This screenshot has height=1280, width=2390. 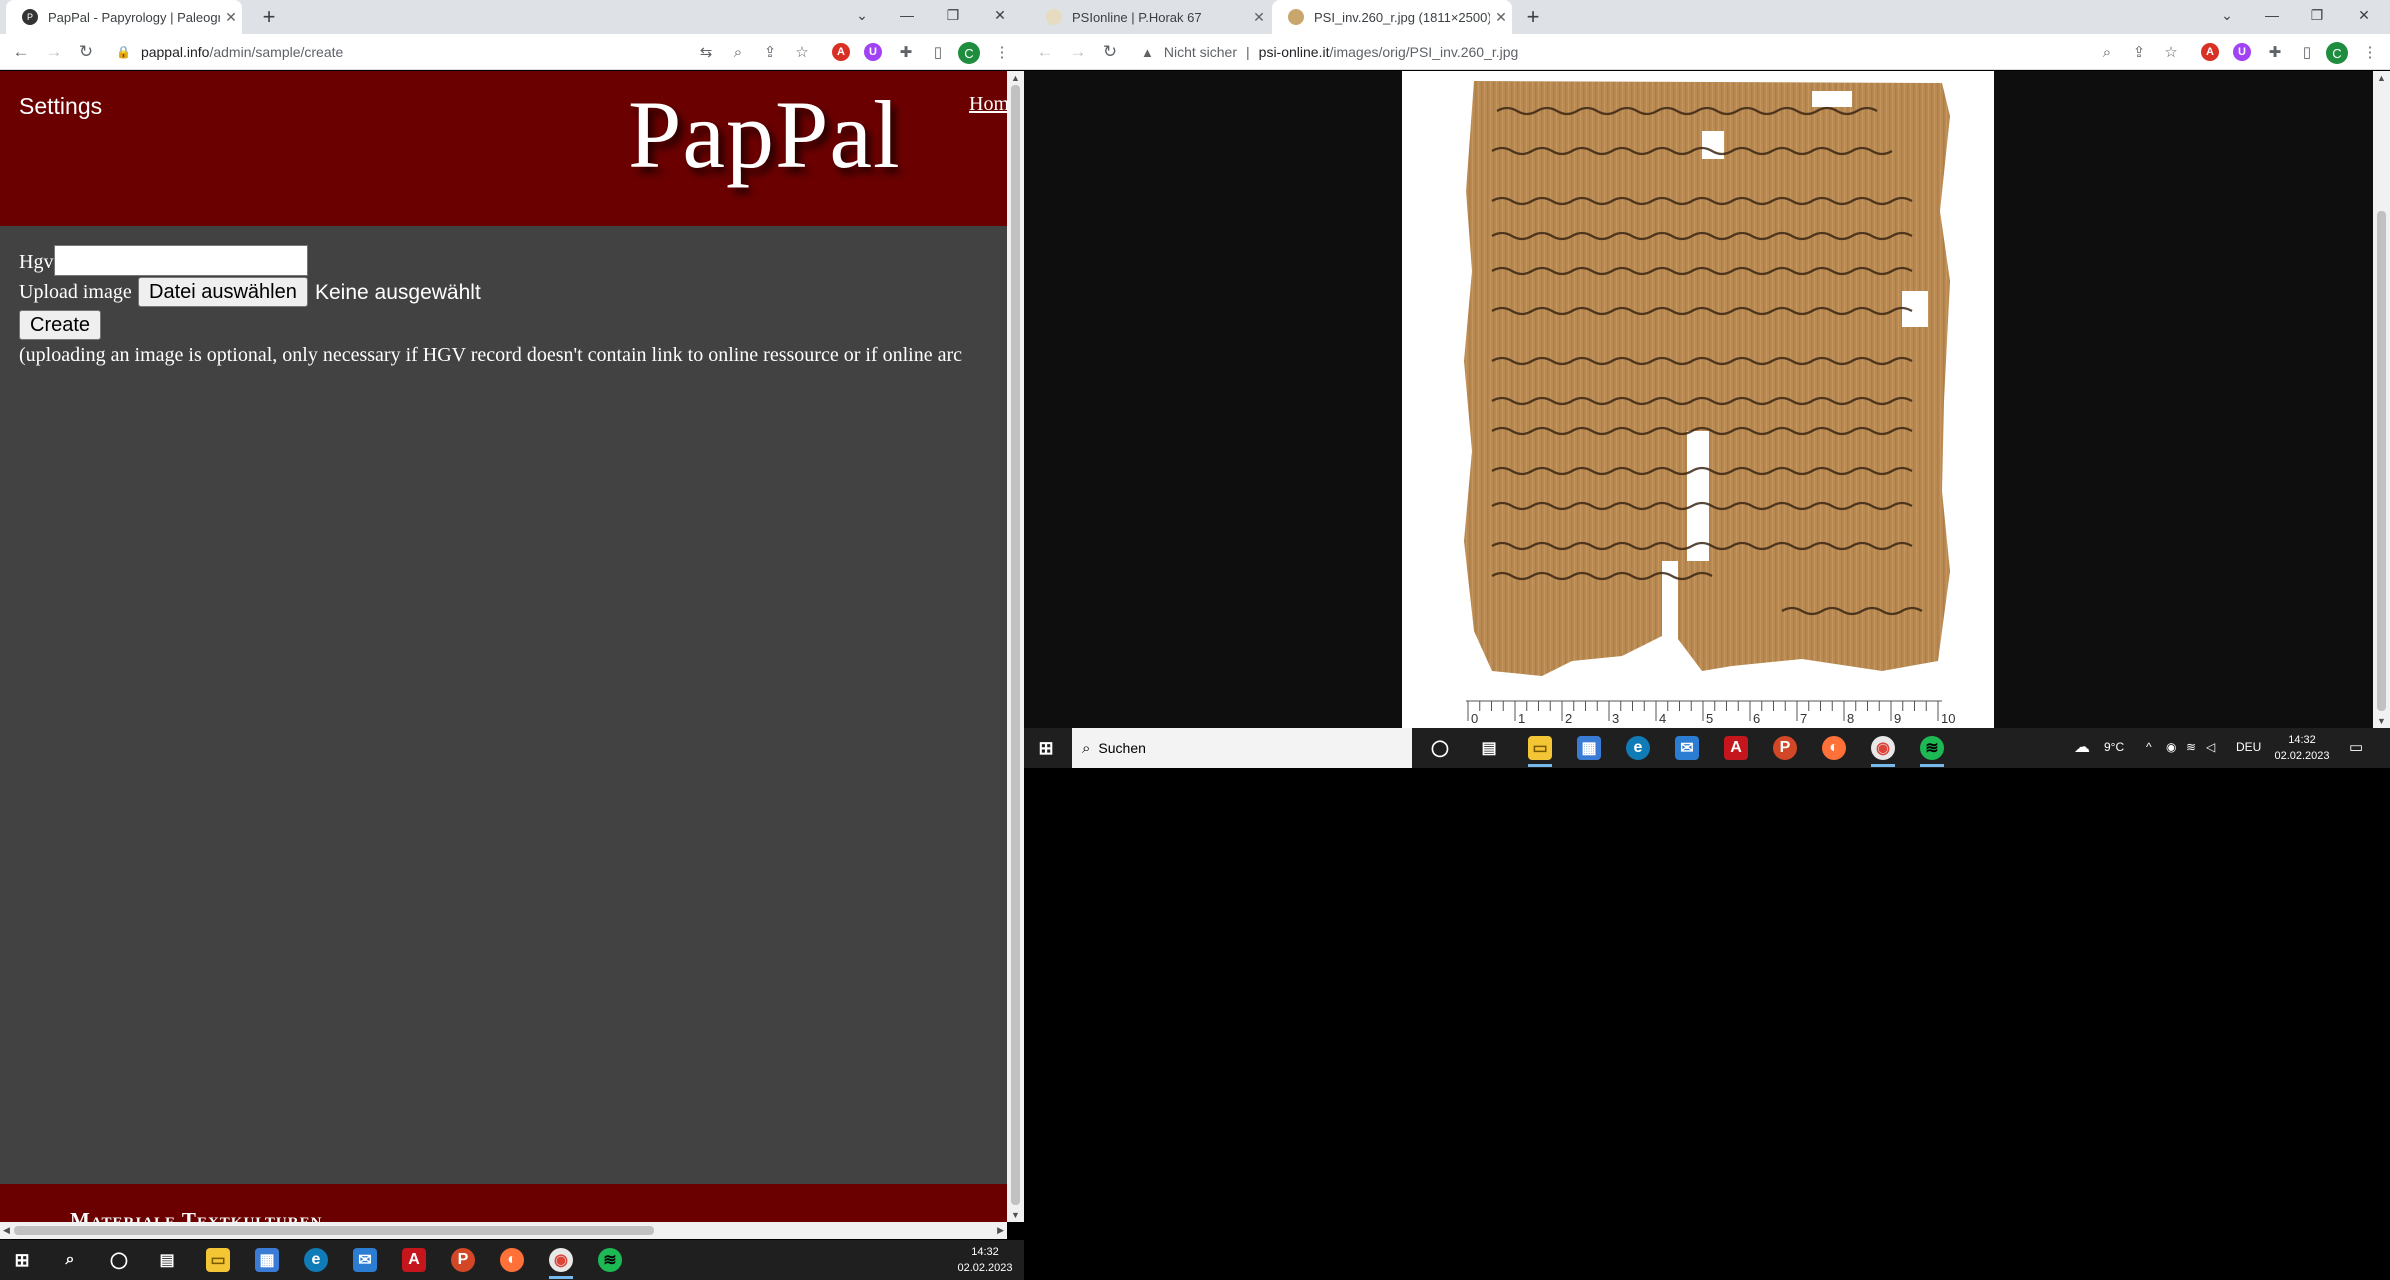 I want to click on tab-psionline: PSIonline | P.Horak 67 ✕, so click(x=1150, y=17).